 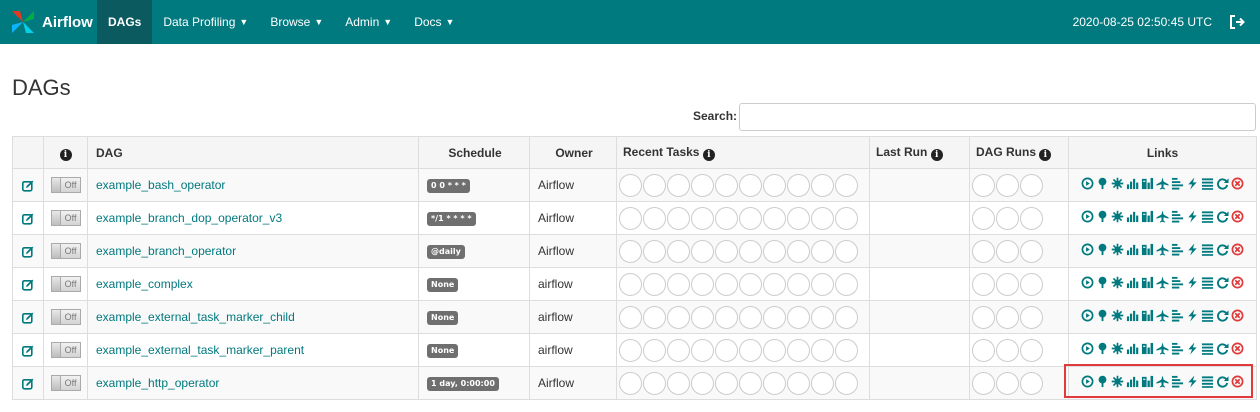 What do you see at coordinates (573, 152) in the screenshot?
I see `header-owner: Owner` at bounding box center [573, 152].